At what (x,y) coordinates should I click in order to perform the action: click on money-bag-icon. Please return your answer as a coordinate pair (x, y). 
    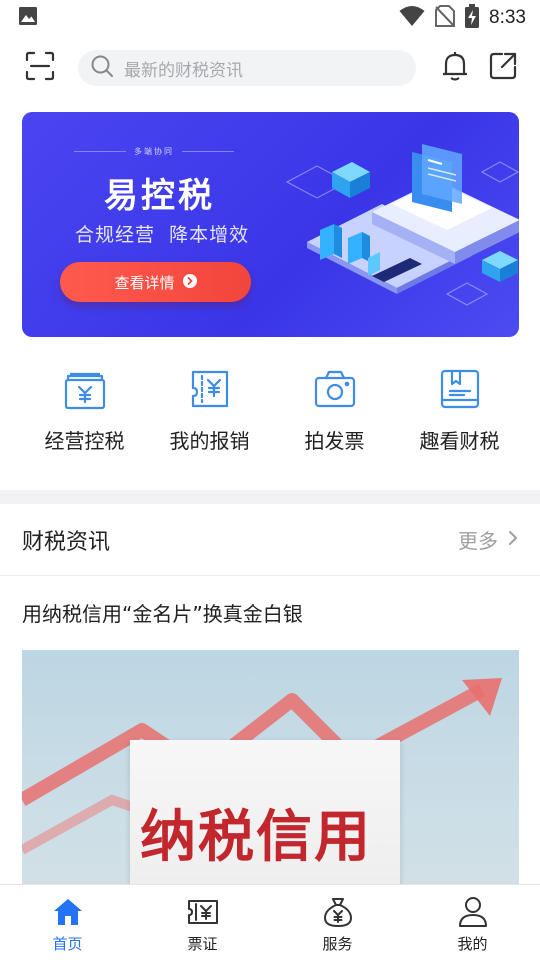
    Looking at the image, I should click on (338, 912).